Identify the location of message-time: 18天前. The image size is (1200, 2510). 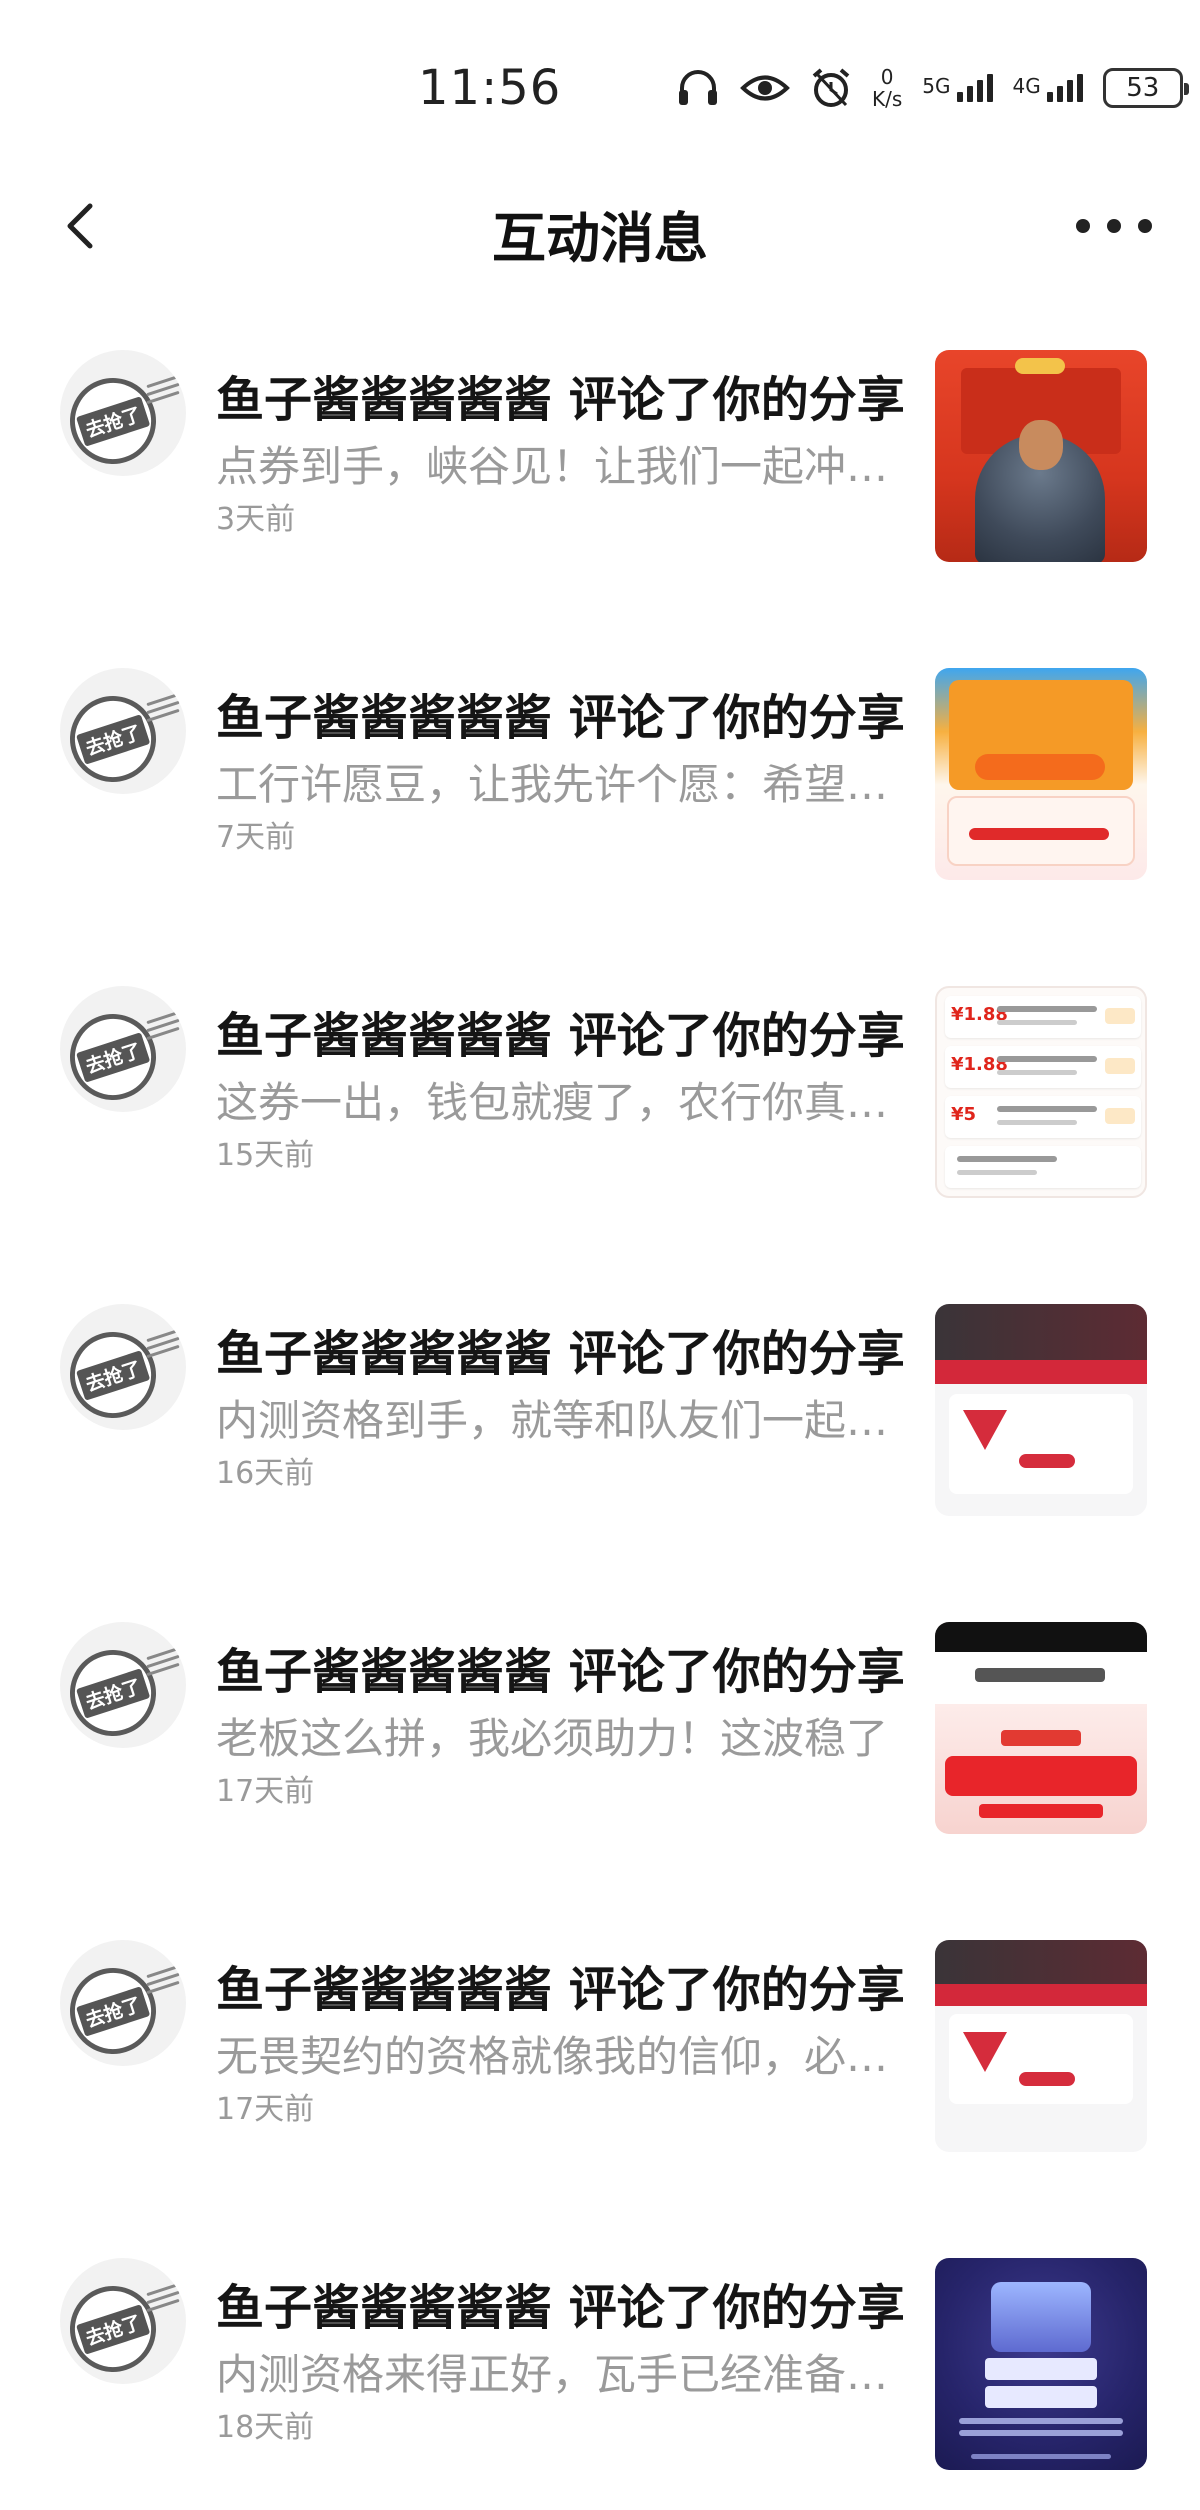
(265, 2427).